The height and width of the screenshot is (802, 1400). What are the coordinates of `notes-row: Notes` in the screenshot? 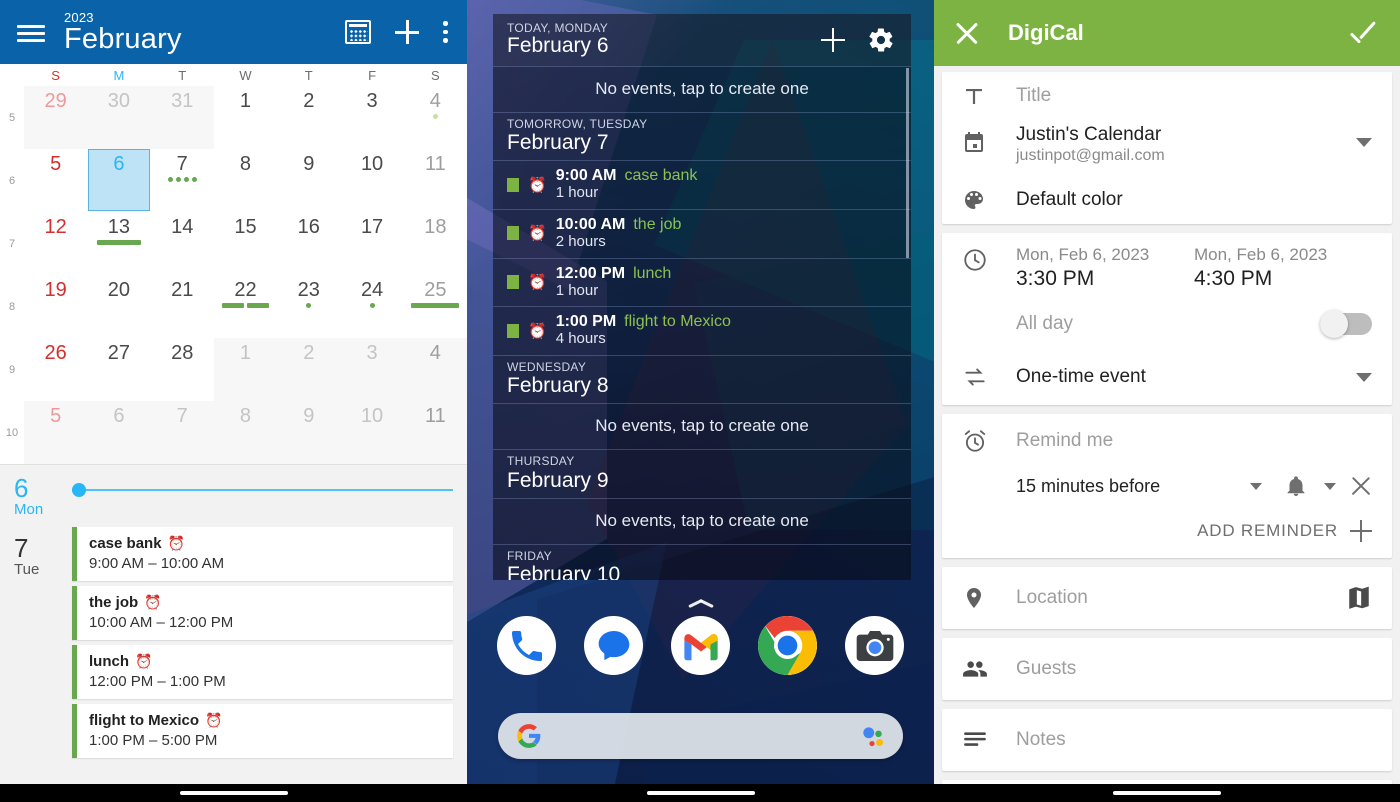 It's located at (1167, 740).